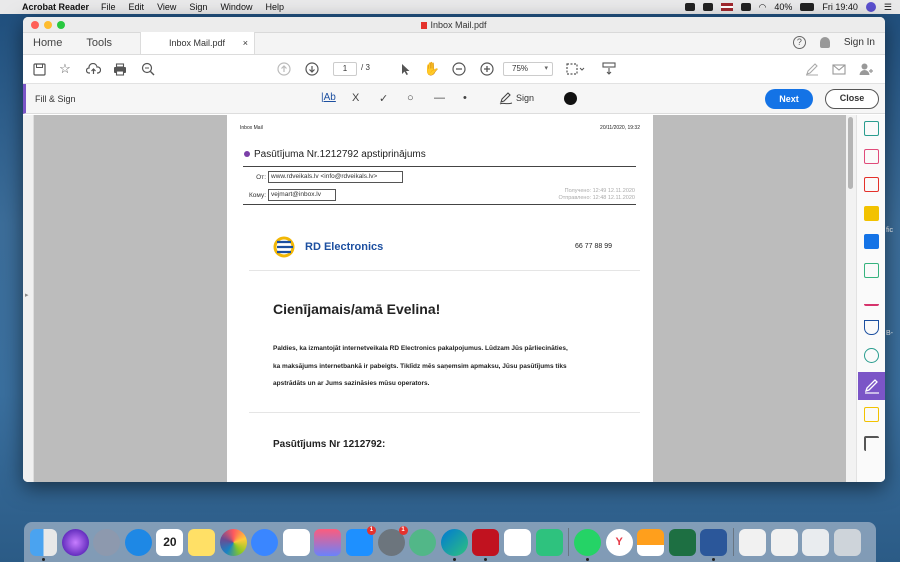 The width and height of the screenshot is (900, 562). I want to click on edit-pdf-icon, so click(871, 241).